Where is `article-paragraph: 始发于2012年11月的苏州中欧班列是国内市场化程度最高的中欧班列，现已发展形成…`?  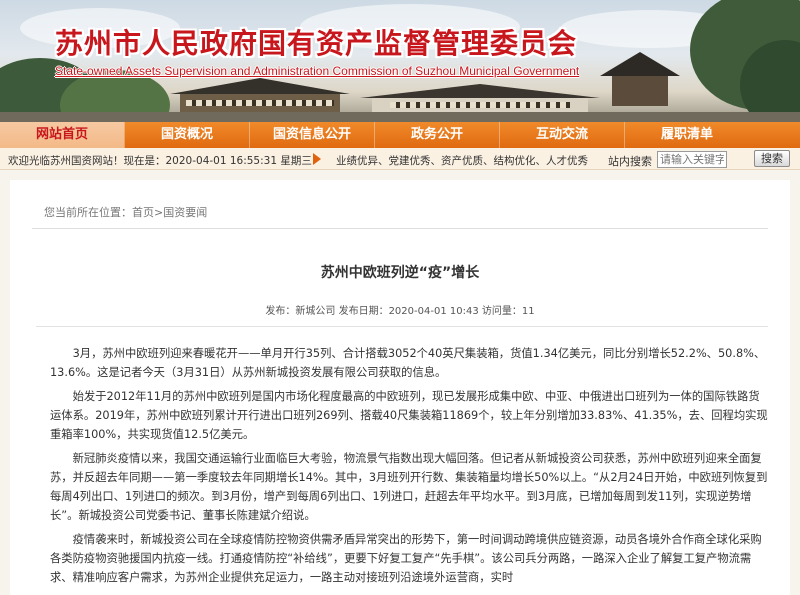
article-paragraph: 始发于2012年11月的苏州中欧班列是国内市场化程度最高的中欧班列，现已发展形成… is located at coordinates (409, 415).